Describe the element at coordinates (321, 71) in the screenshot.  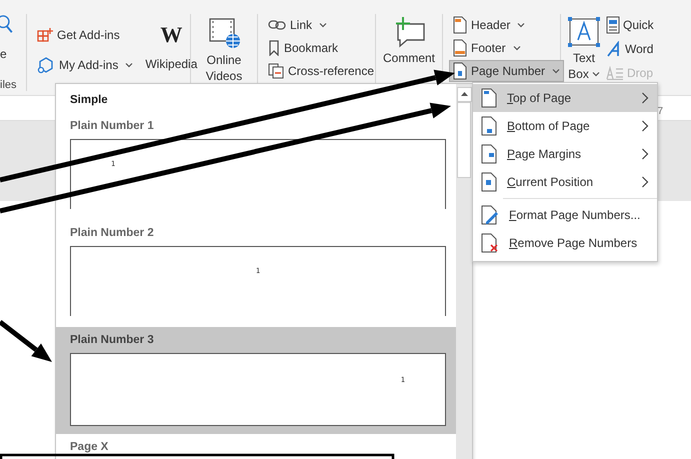
I see `ribbon-button: Cross-reference` at that location.